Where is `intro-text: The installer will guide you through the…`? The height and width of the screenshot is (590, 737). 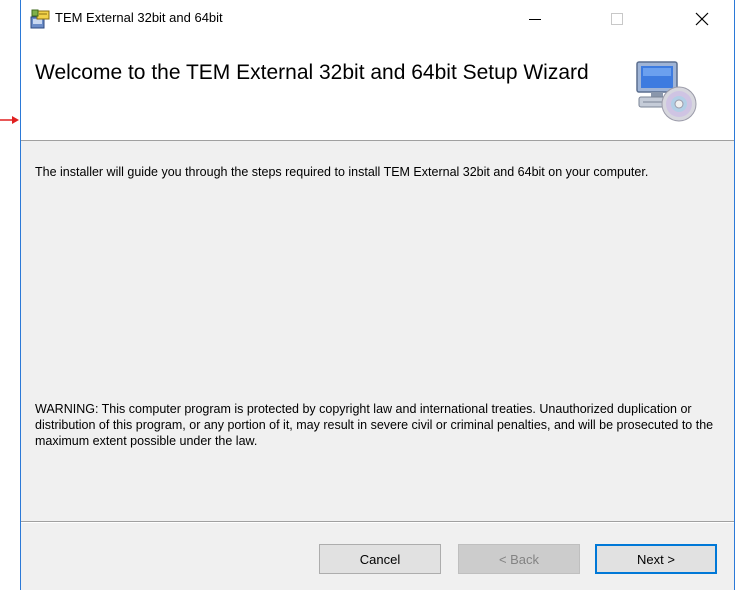 intro-text: The installer will guide you through the… is located at coordinates (342, 172).